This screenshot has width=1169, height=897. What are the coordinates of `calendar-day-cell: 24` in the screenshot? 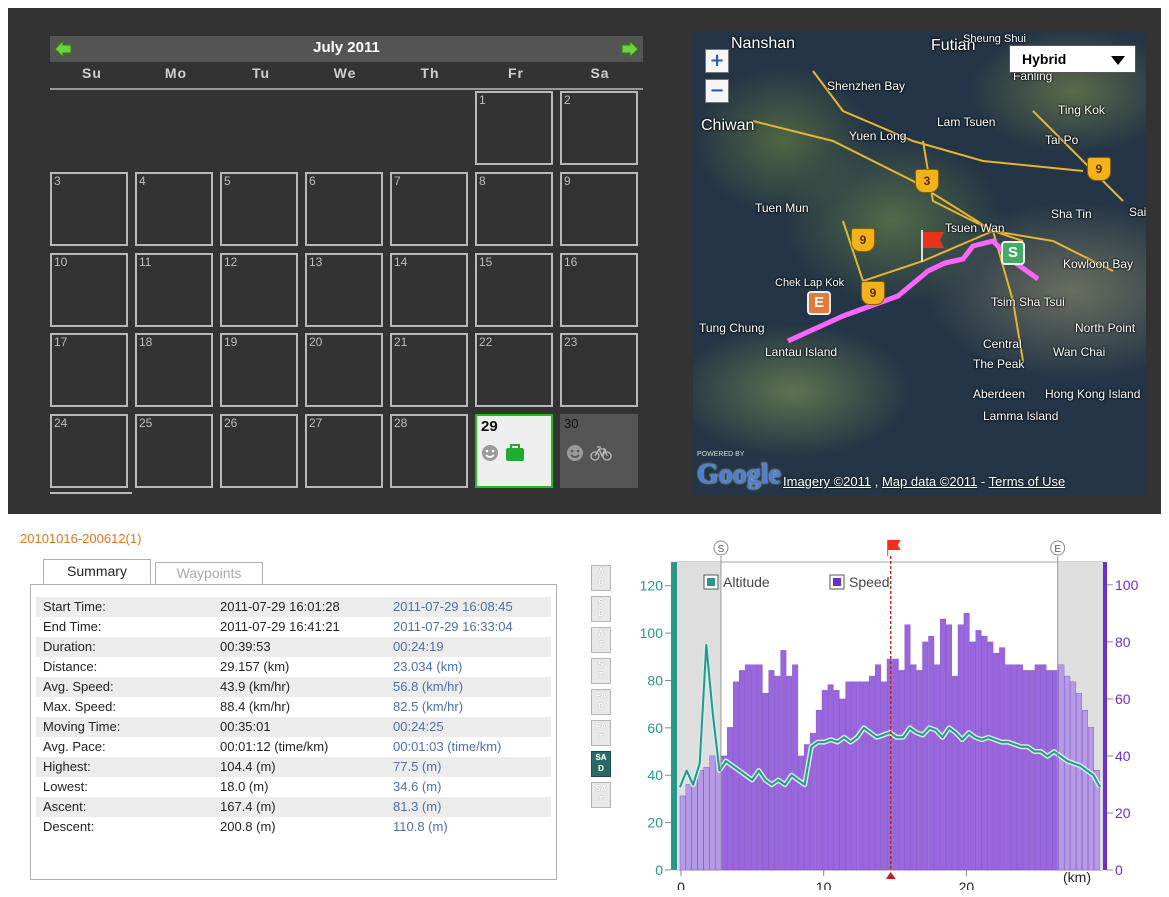 It's located at (89, 451).